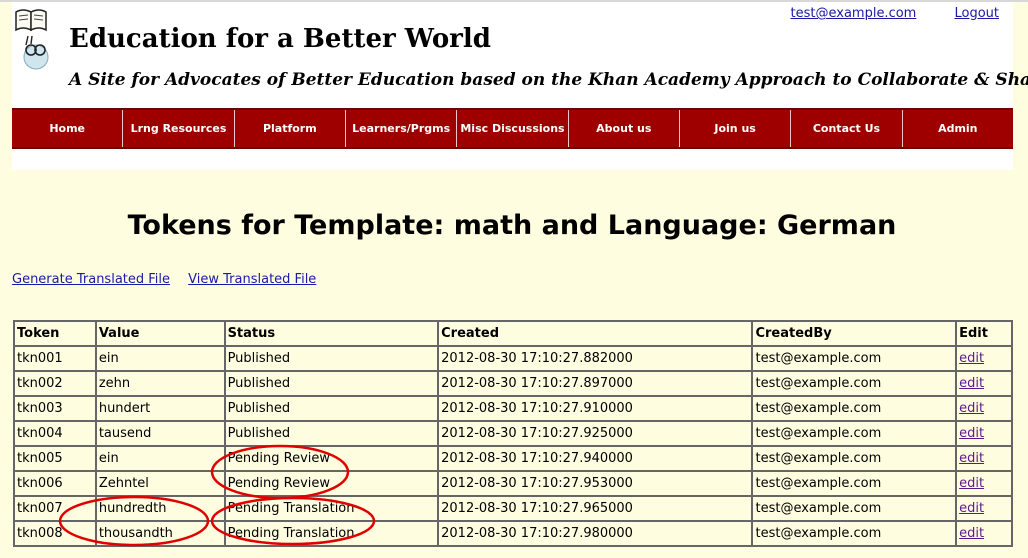  What do you see at coordinates (32, 39) in the screenshot?
I see `book-reader-logo-icon` at bounding box center [32, 39].